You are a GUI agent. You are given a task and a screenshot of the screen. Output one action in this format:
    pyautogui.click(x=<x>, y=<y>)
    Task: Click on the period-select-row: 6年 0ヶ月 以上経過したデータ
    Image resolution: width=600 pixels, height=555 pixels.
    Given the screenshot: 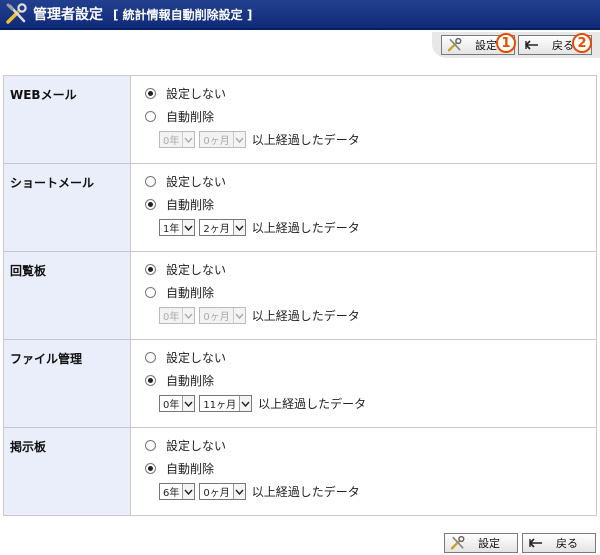 What is the action you would take?
    pyautogui.click(x=377, y=491)
    